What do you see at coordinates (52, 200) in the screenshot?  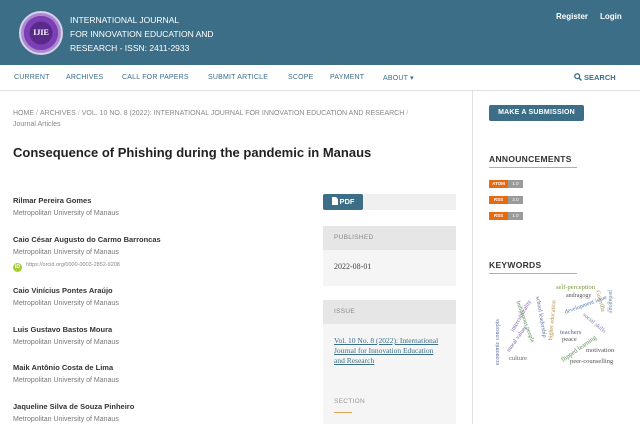 I see `author-name: Rilmar Pereira Gomes` at bounding box center [52, 200].